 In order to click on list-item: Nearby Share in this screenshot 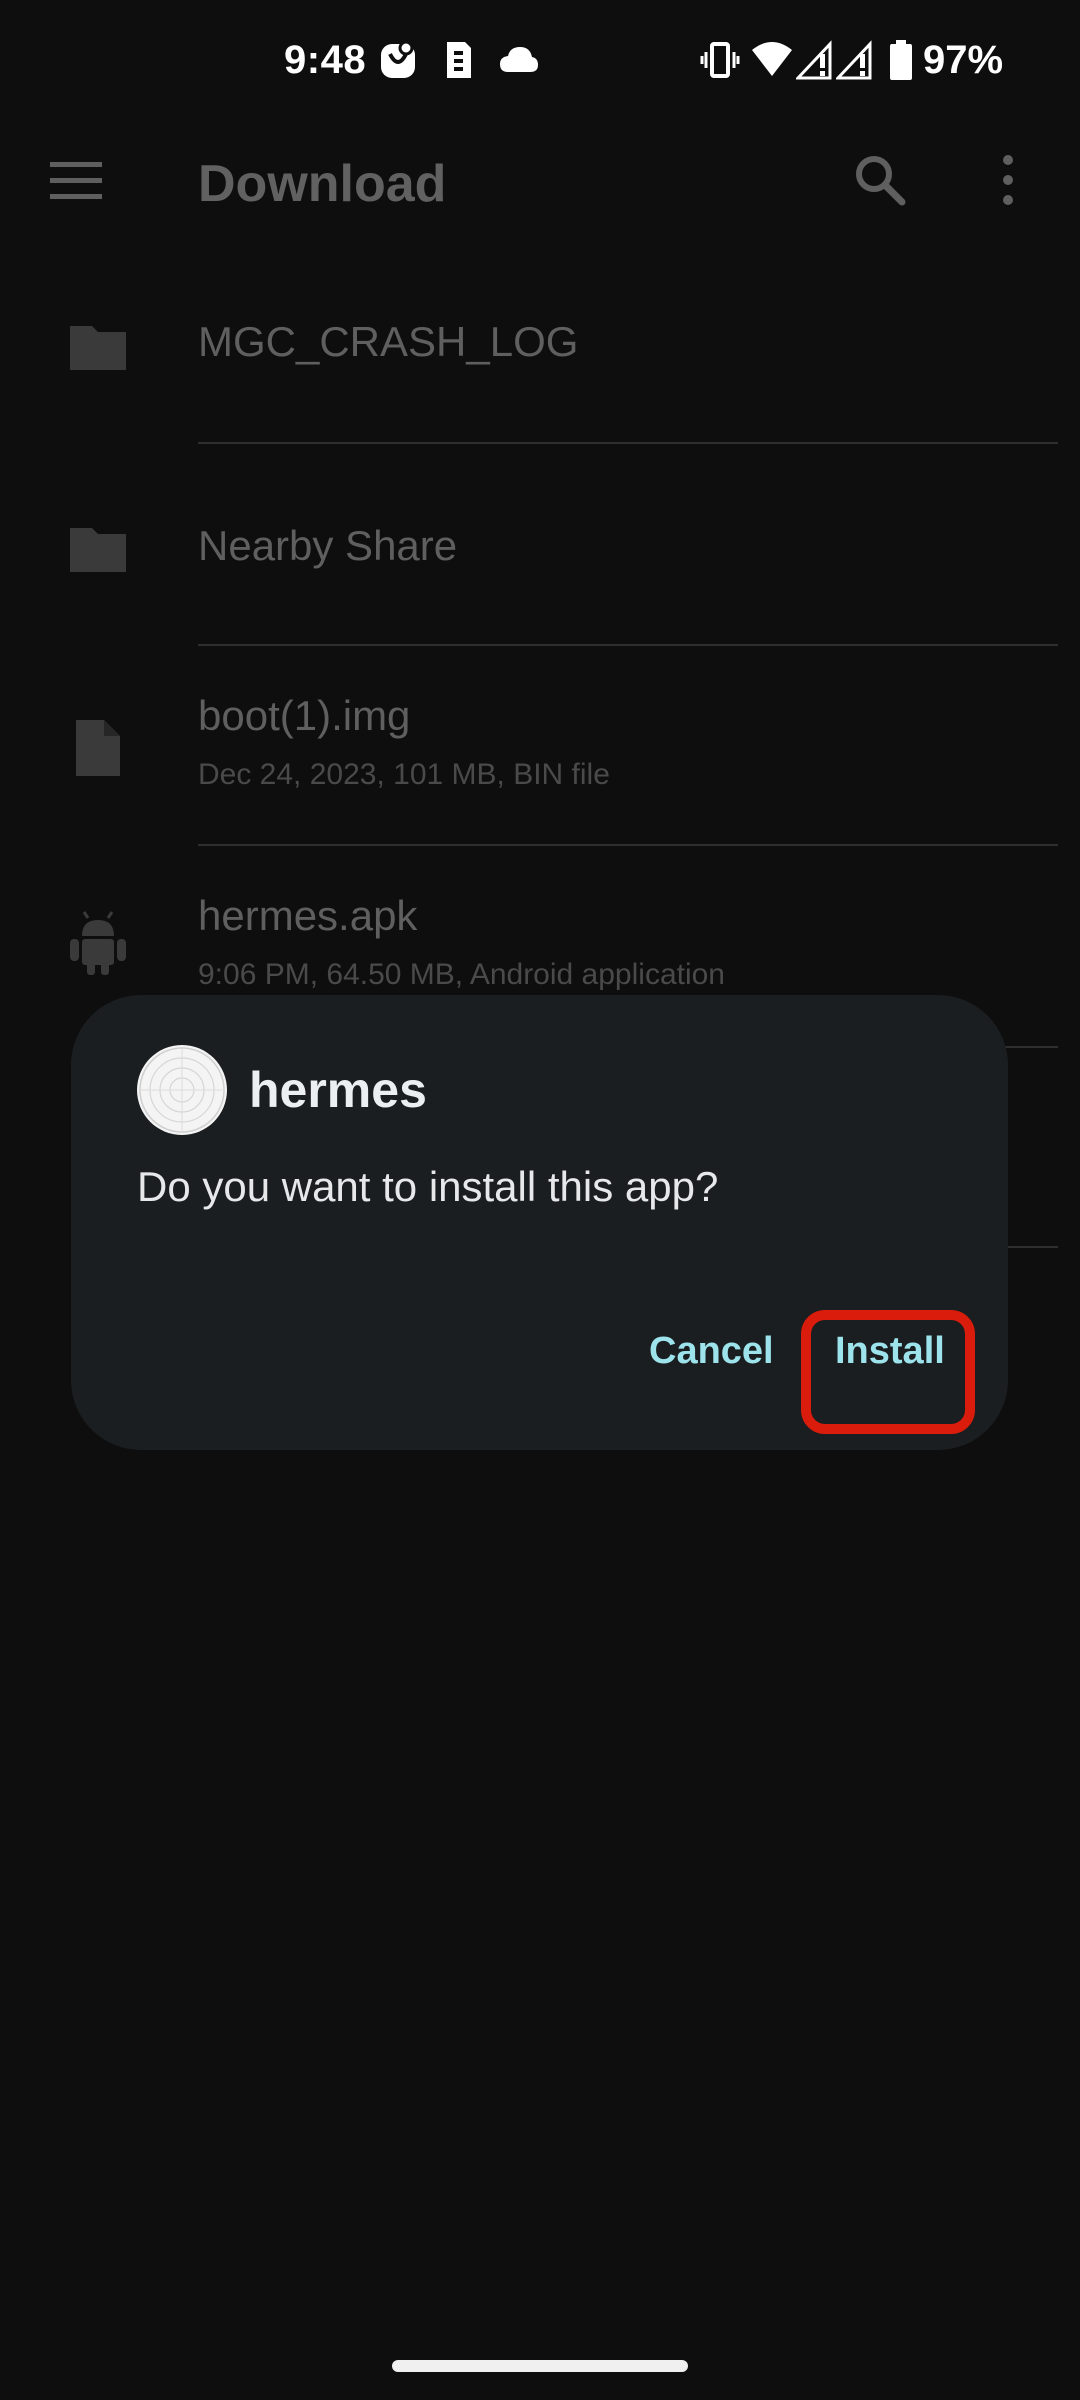, I will do `click(540, 544)`.